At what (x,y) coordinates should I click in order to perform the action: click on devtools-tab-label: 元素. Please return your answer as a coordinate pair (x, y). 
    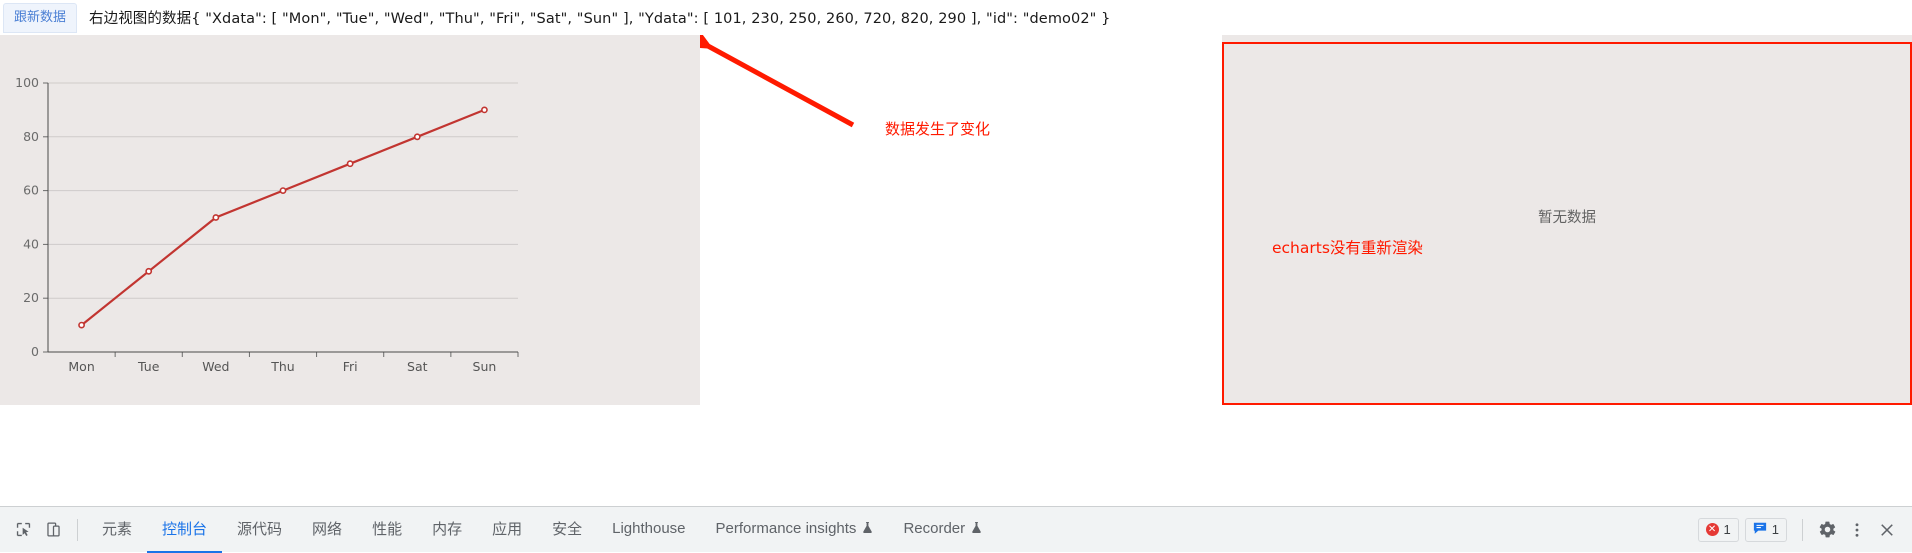
    Looking at the image, I should click on (117, 529).